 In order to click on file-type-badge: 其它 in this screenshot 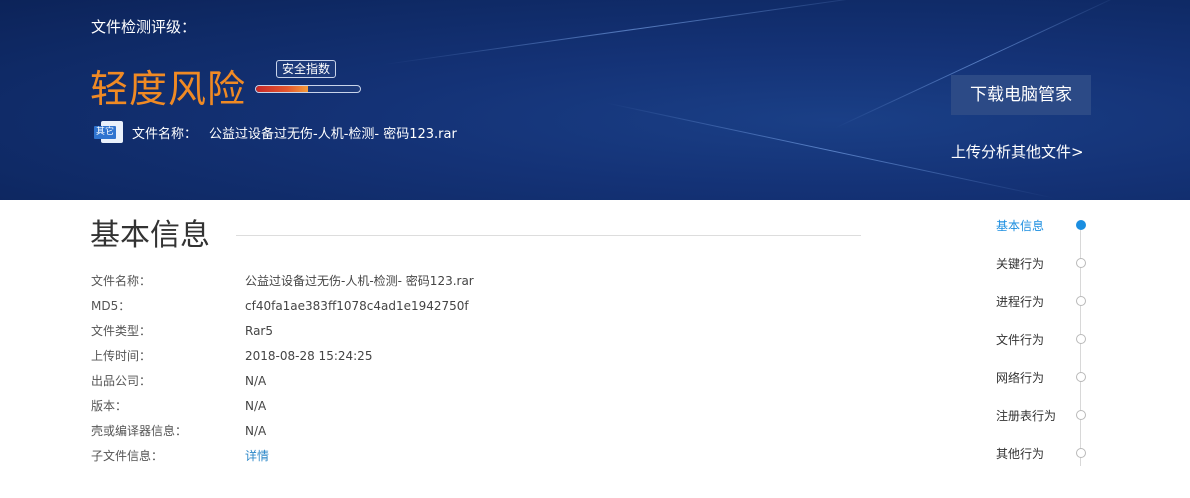, I will do `click(105, 132)`.